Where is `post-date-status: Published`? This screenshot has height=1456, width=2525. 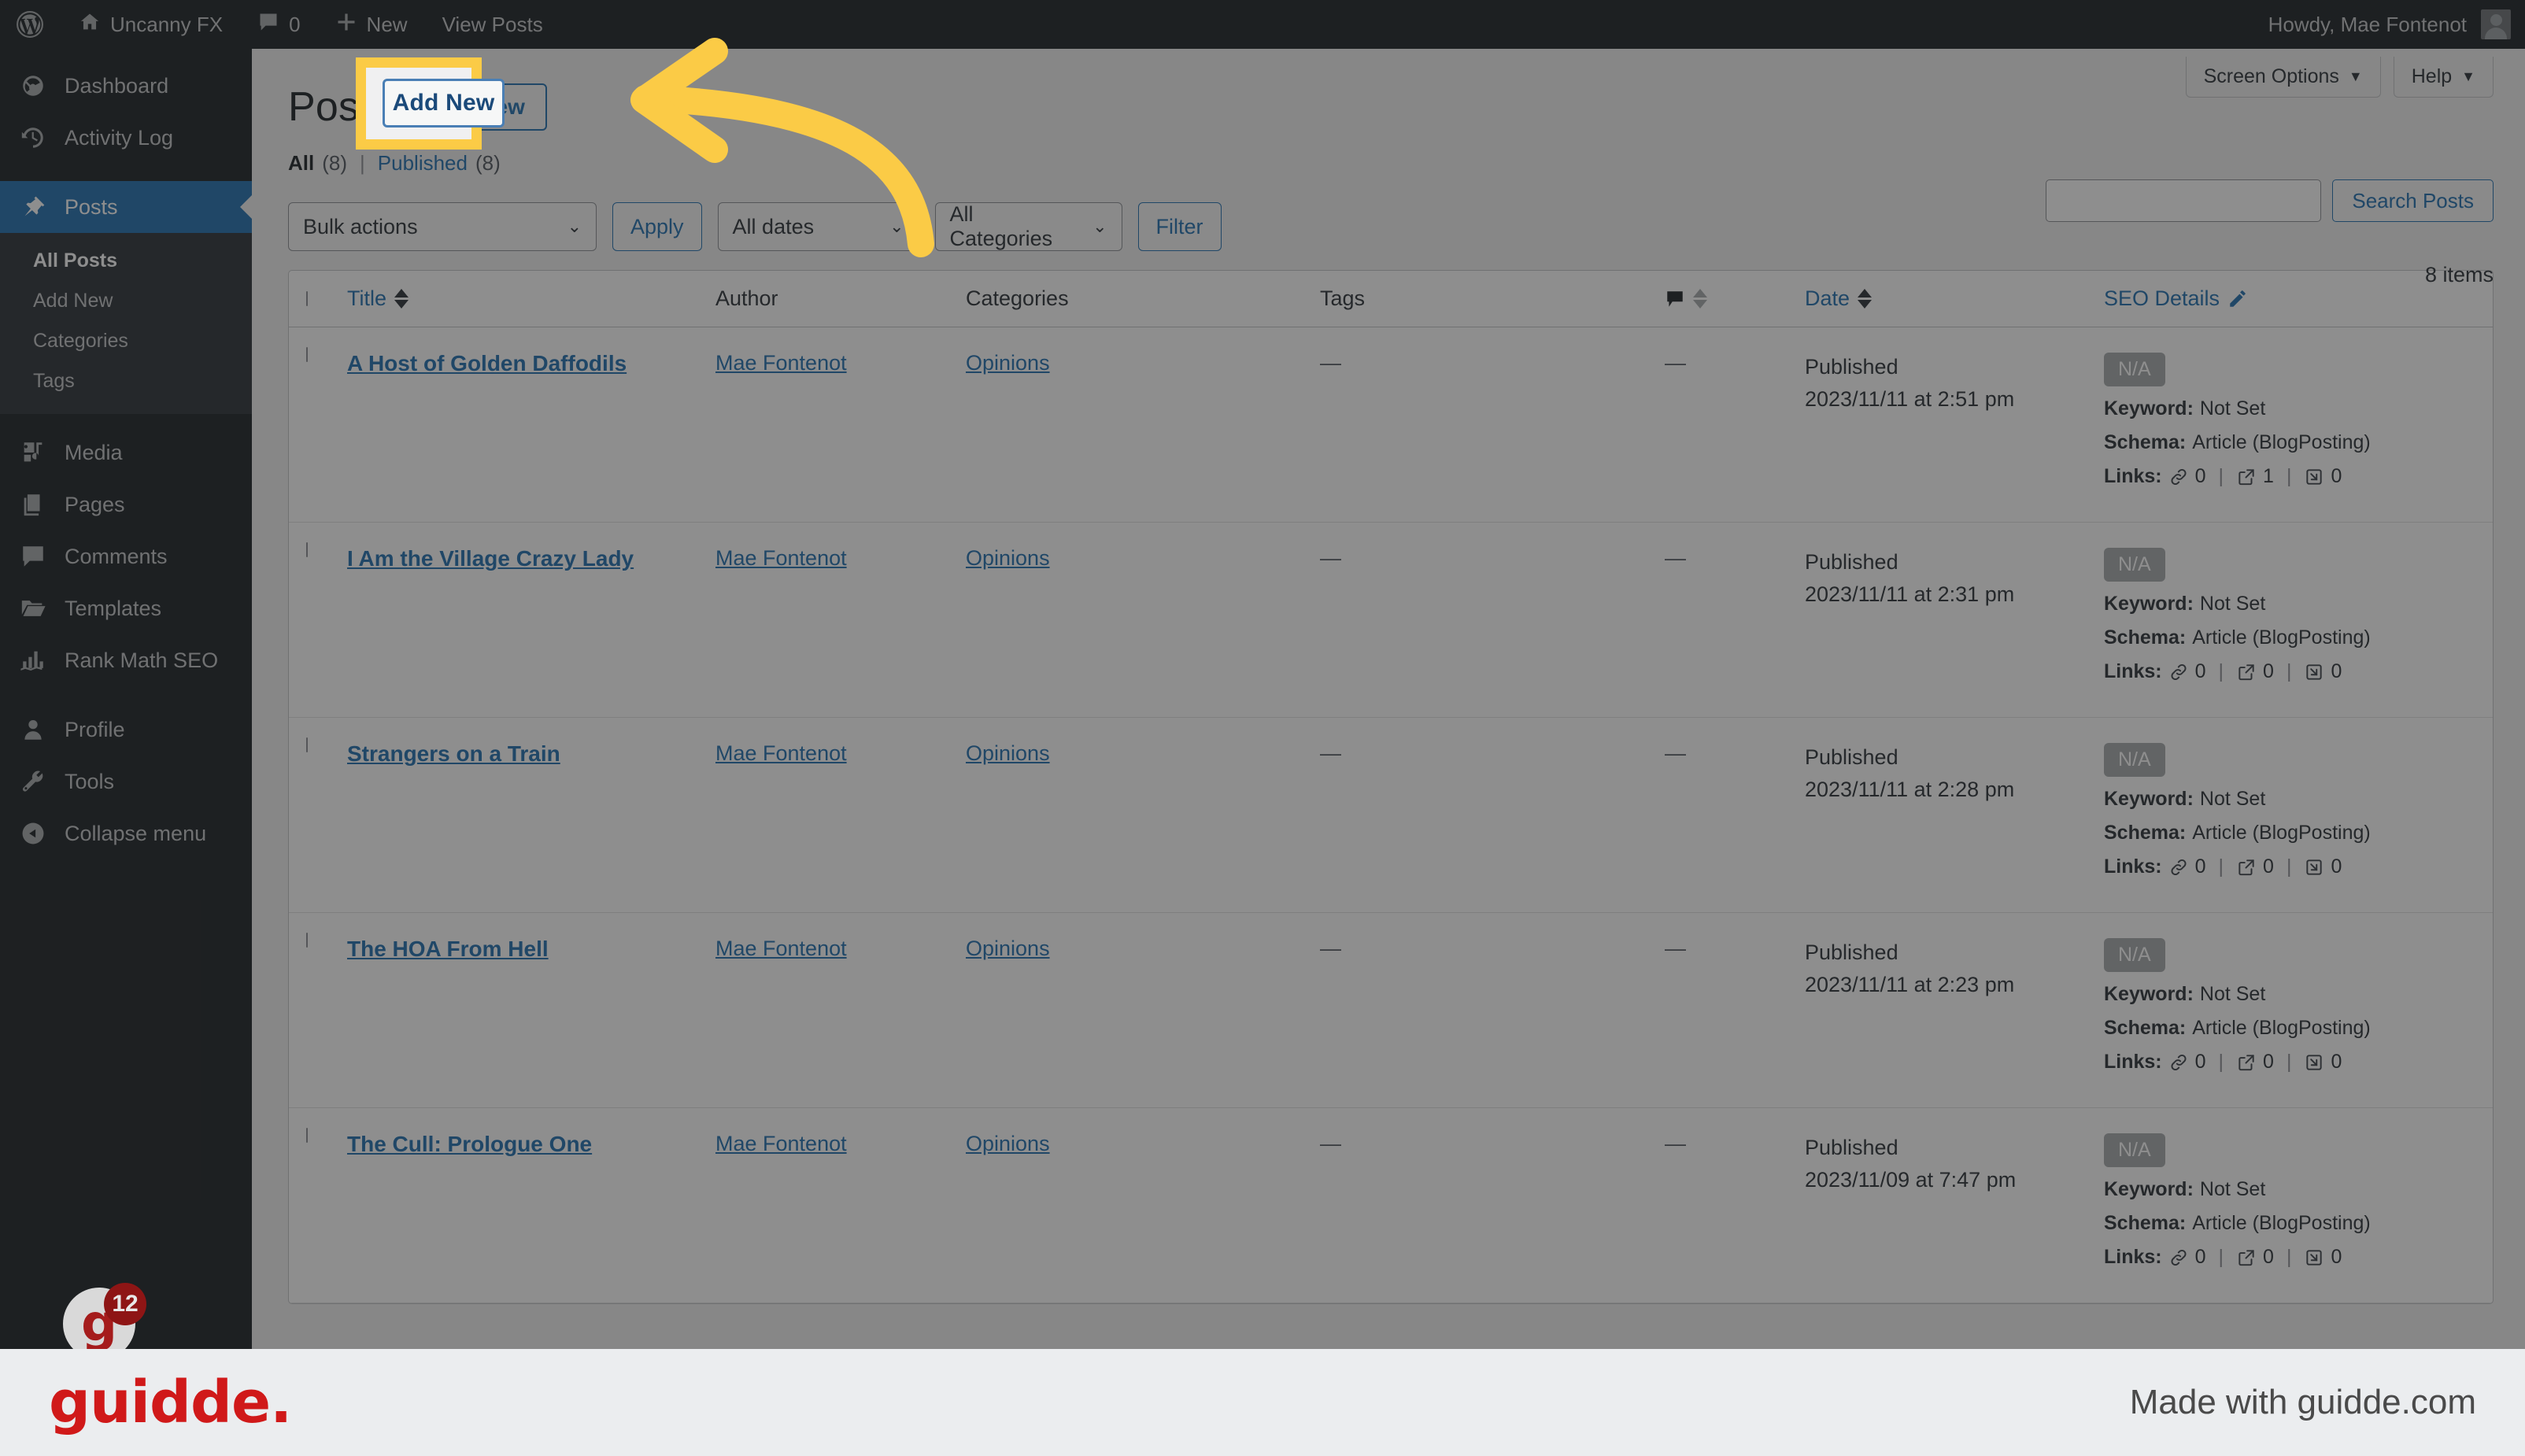 post-date-status: Published is located at coordinates (1852, 1148).